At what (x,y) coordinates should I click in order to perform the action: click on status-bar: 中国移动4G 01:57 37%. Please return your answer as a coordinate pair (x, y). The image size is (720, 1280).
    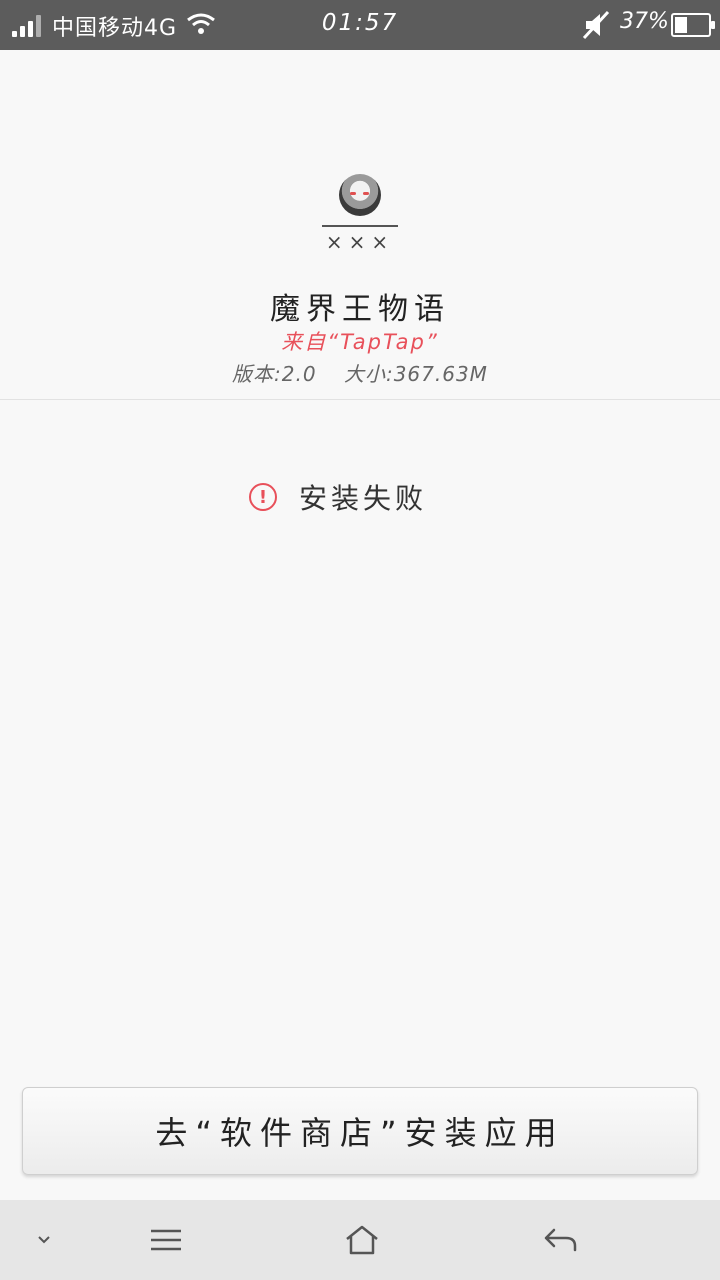
    Looking at the image, I should click on (360, 25).